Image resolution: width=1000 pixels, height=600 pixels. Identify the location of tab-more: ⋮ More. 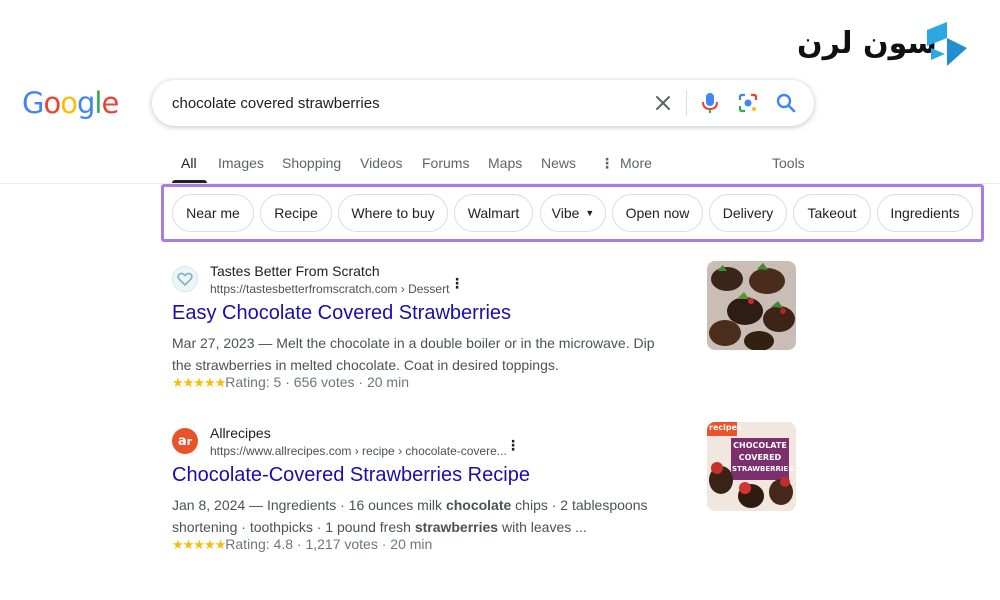
(626, 163).